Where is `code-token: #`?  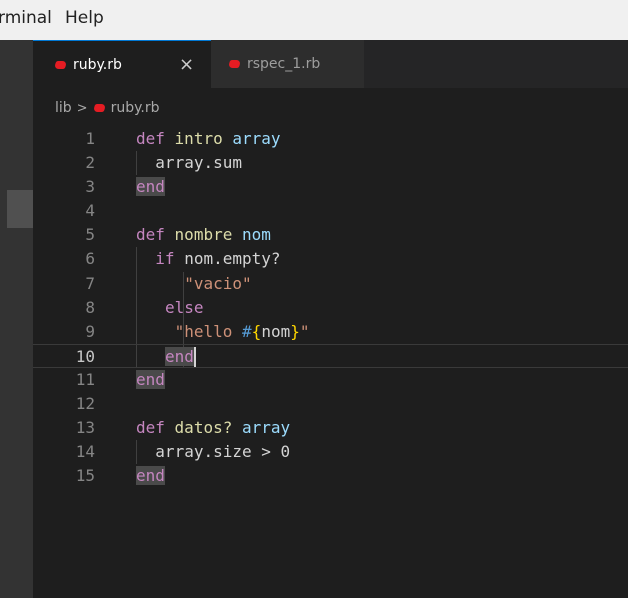 code-token: # is located at coordinates (247, 331).